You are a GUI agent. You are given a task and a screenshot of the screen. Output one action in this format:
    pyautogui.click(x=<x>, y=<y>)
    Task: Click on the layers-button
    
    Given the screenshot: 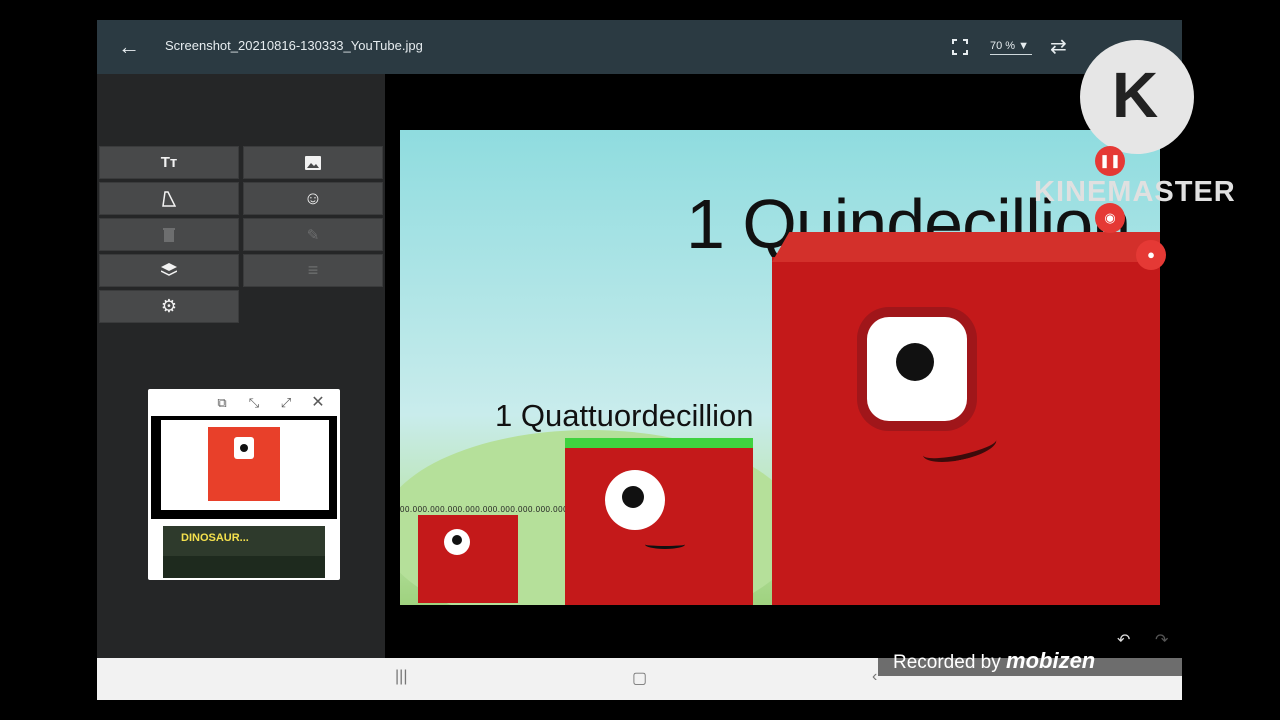 What is the action you would take?
    pyautogui.click(x=169, y=270)
    